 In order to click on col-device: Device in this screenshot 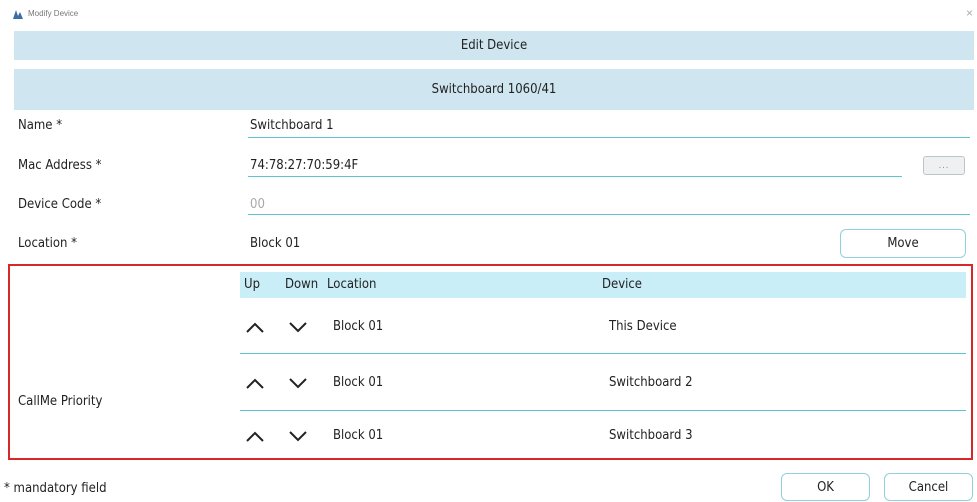, I will do `click(622, 284)`.